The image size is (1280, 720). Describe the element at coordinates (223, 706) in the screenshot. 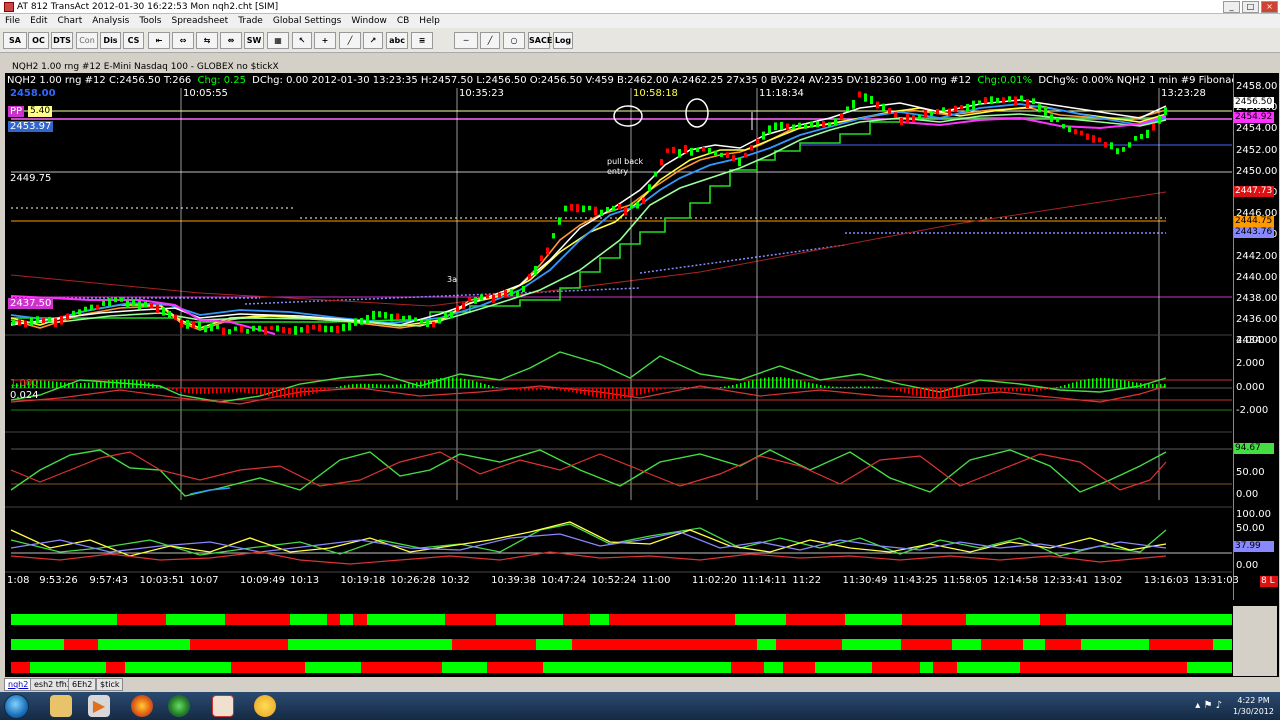

I see `document-icon` at that location.